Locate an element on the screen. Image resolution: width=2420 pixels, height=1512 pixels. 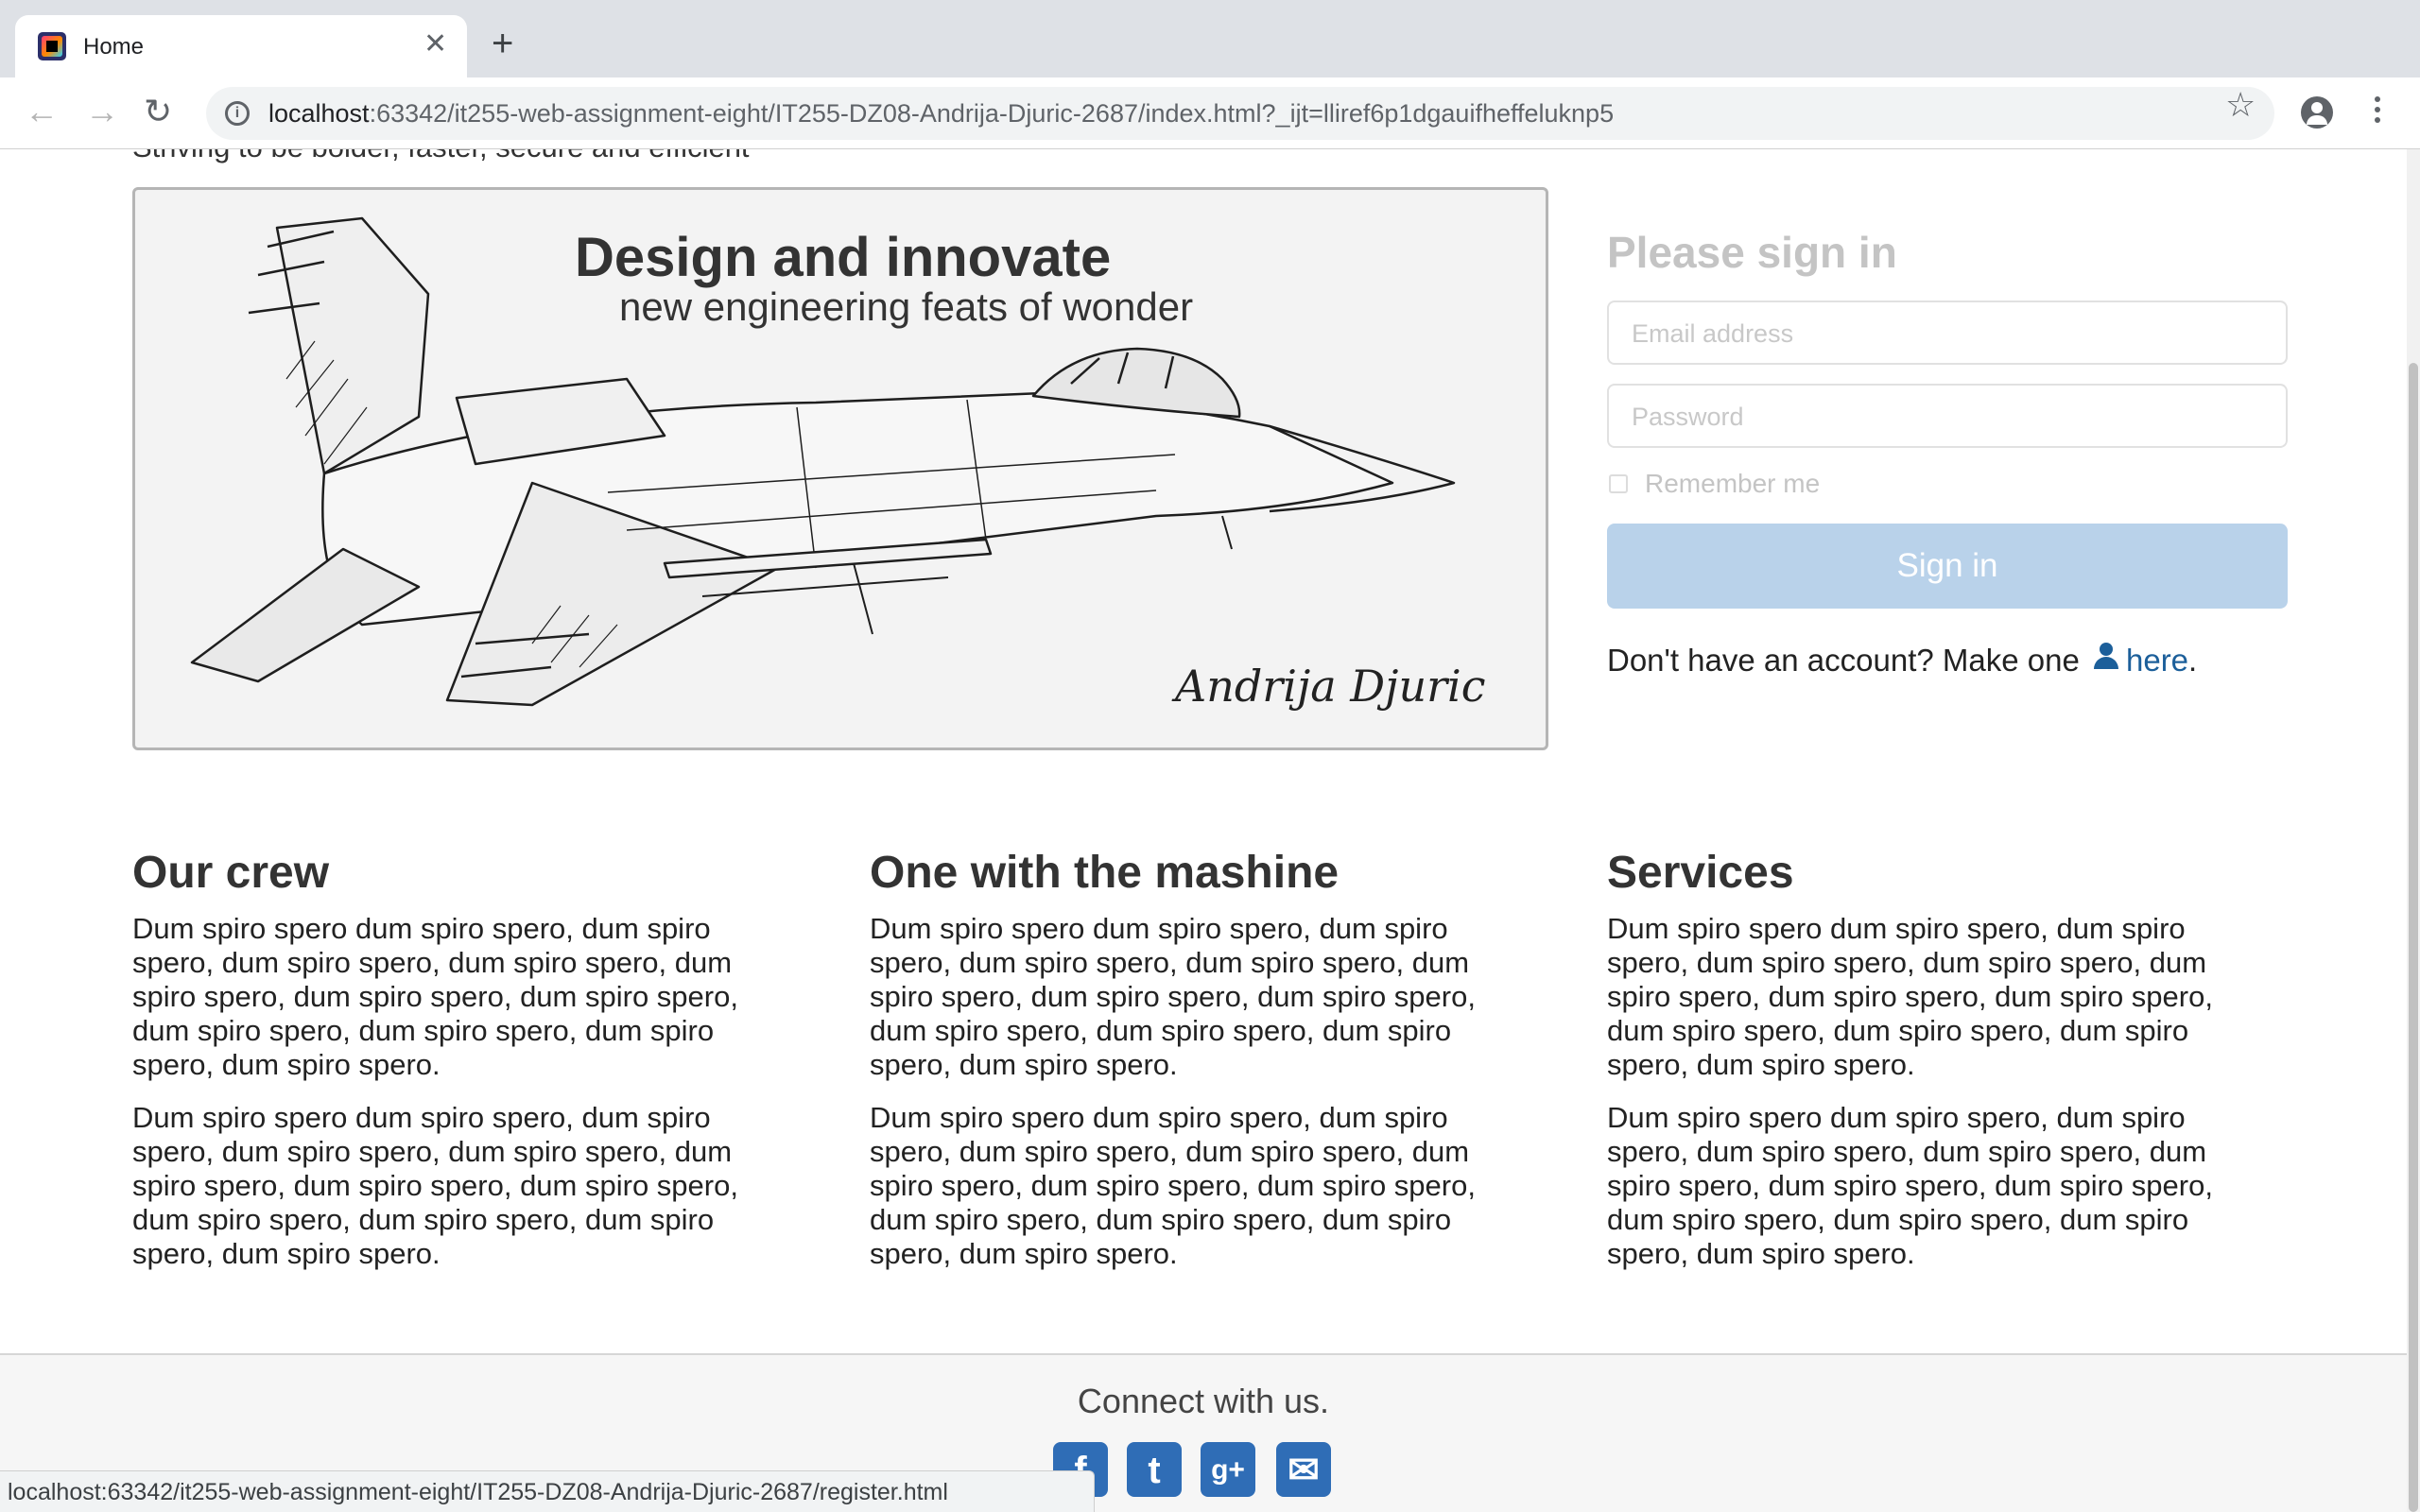
hero-title: Design and innovate is located at coordinates (843, 257).